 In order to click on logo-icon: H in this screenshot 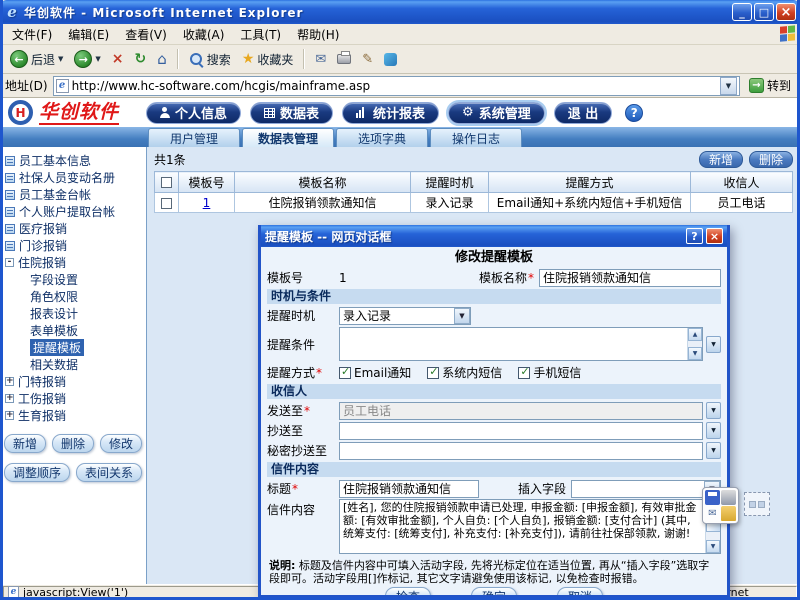, I will do `click(20, 112)`.